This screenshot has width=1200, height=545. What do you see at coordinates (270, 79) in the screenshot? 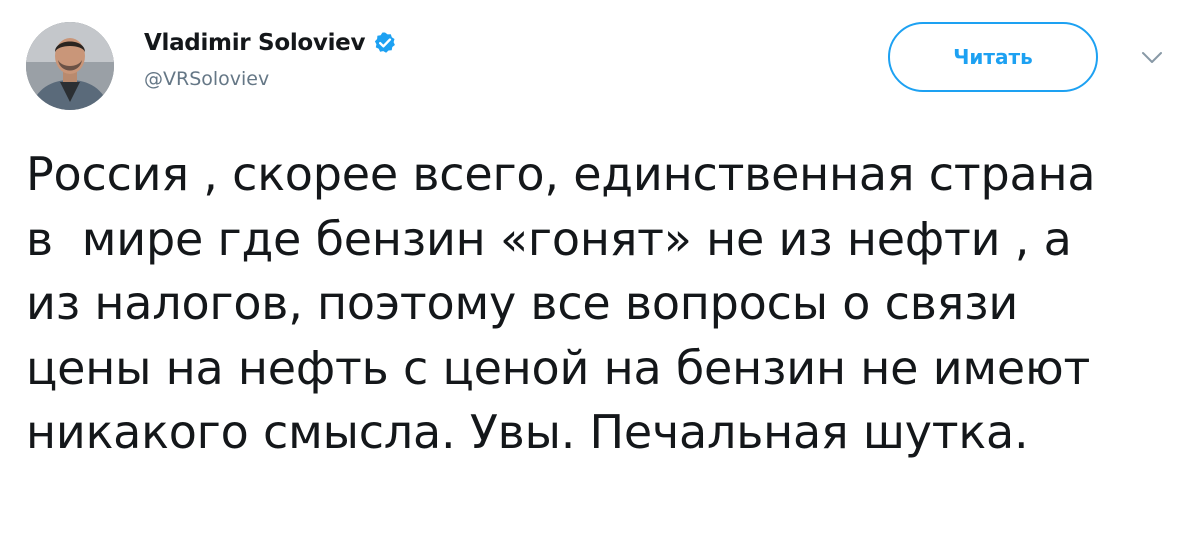
I see `author-handle: @VRSoloviev` at bounding box center [270, 79].